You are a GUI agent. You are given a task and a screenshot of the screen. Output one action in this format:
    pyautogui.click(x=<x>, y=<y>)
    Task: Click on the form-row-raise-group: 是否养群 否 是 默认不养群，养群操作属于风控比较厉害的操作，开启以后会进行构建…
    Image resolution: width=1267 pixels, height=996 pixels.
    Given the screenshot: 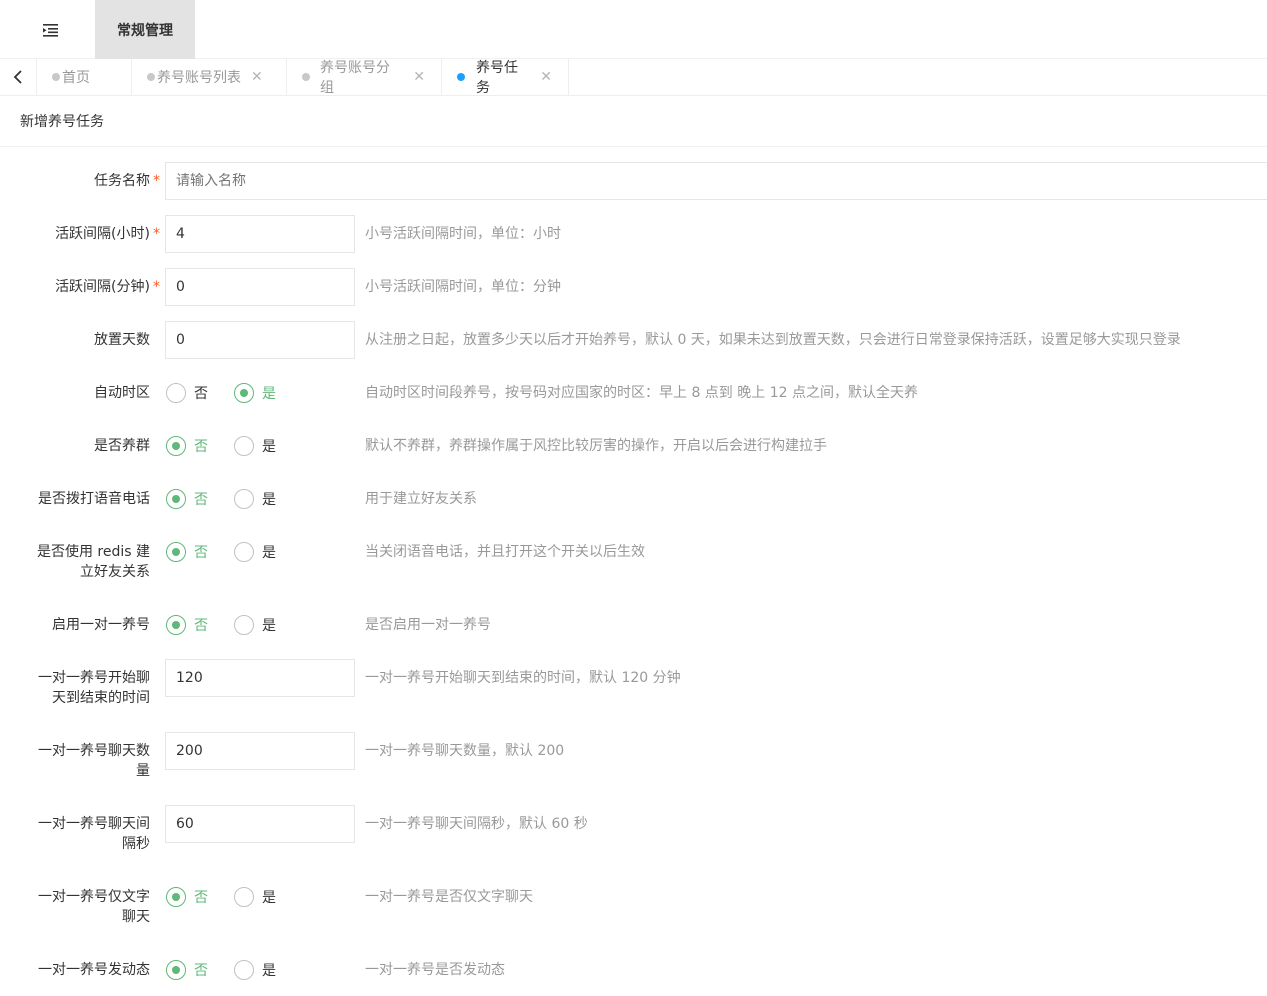 What is the action you would take?
    pyautogui.click(x=633, y=446)
    